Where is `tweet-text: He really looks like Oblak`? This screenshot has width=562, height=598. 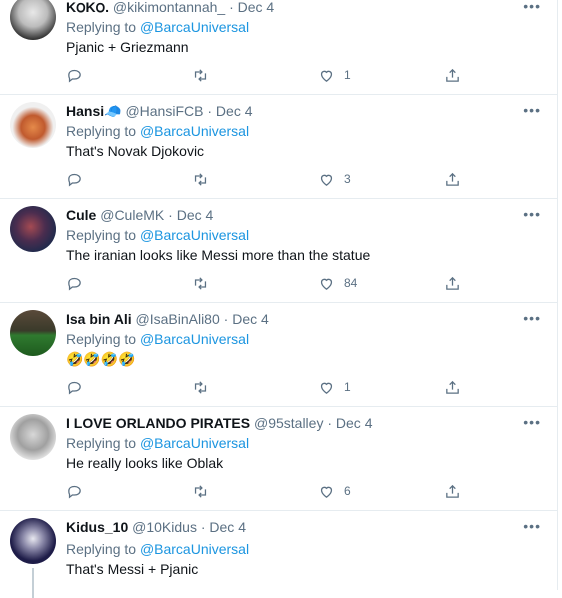 tweet-text: He really looks like Oblak is located at coordinates (145, 463).